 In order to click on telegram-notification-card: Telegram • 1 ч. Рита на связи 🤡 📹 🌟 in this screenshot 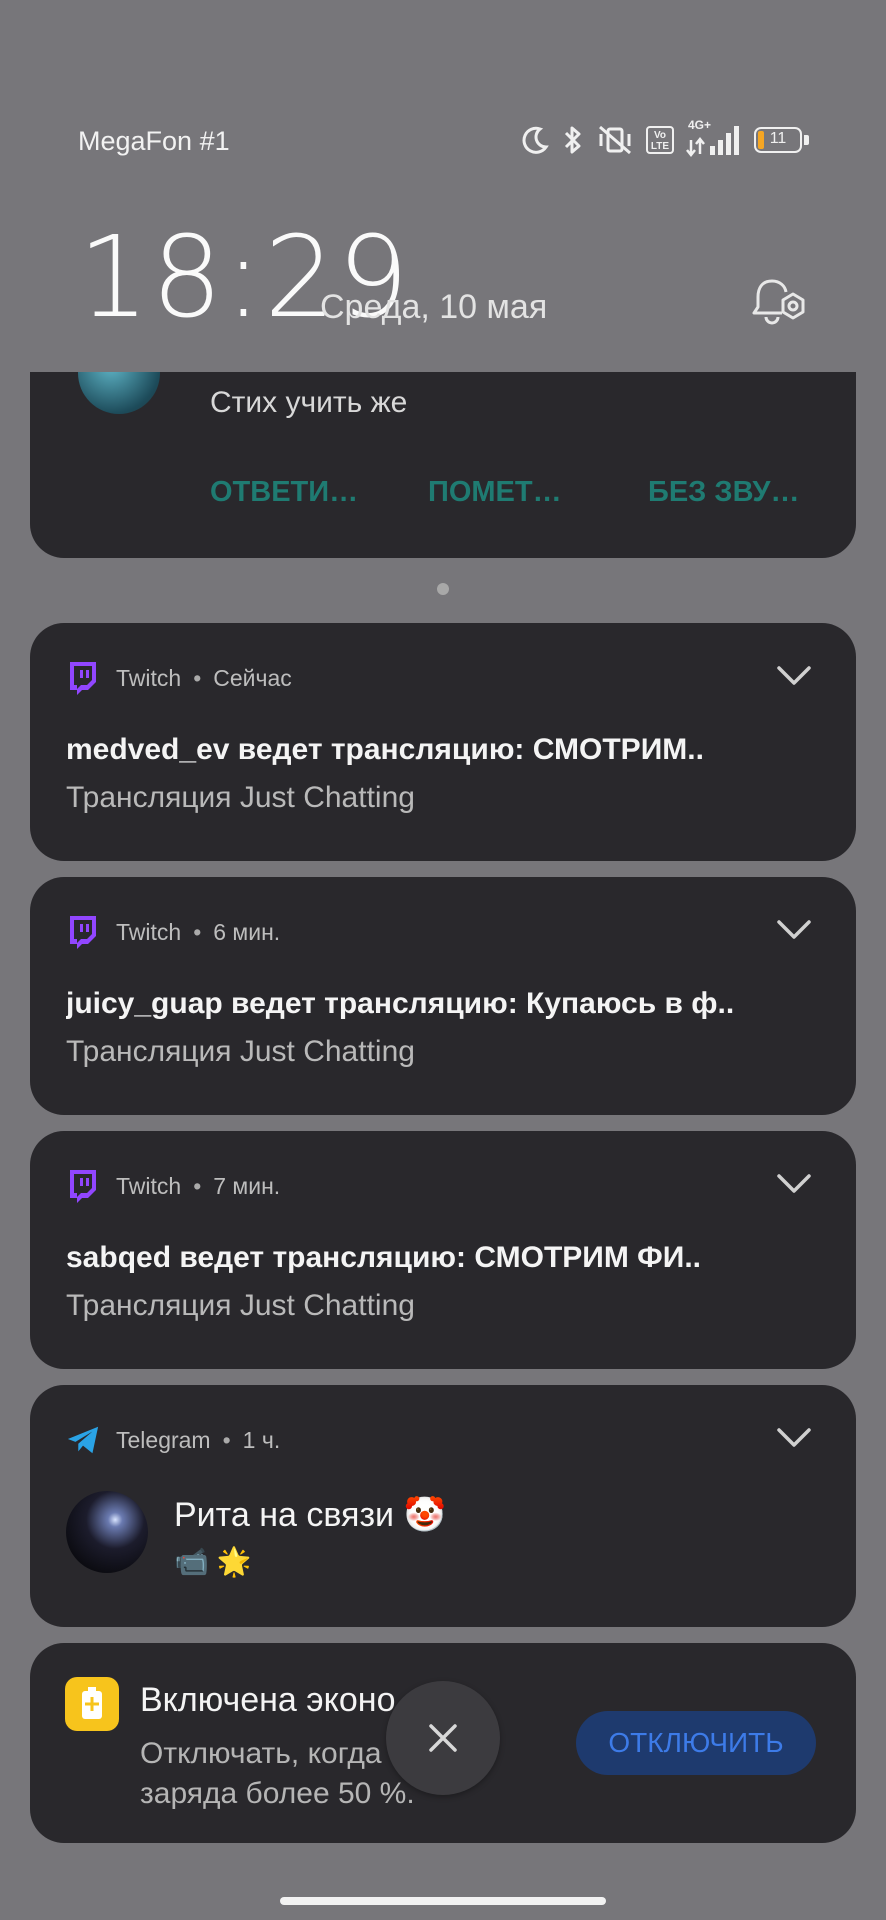, I will do `click(443, 1506)`.